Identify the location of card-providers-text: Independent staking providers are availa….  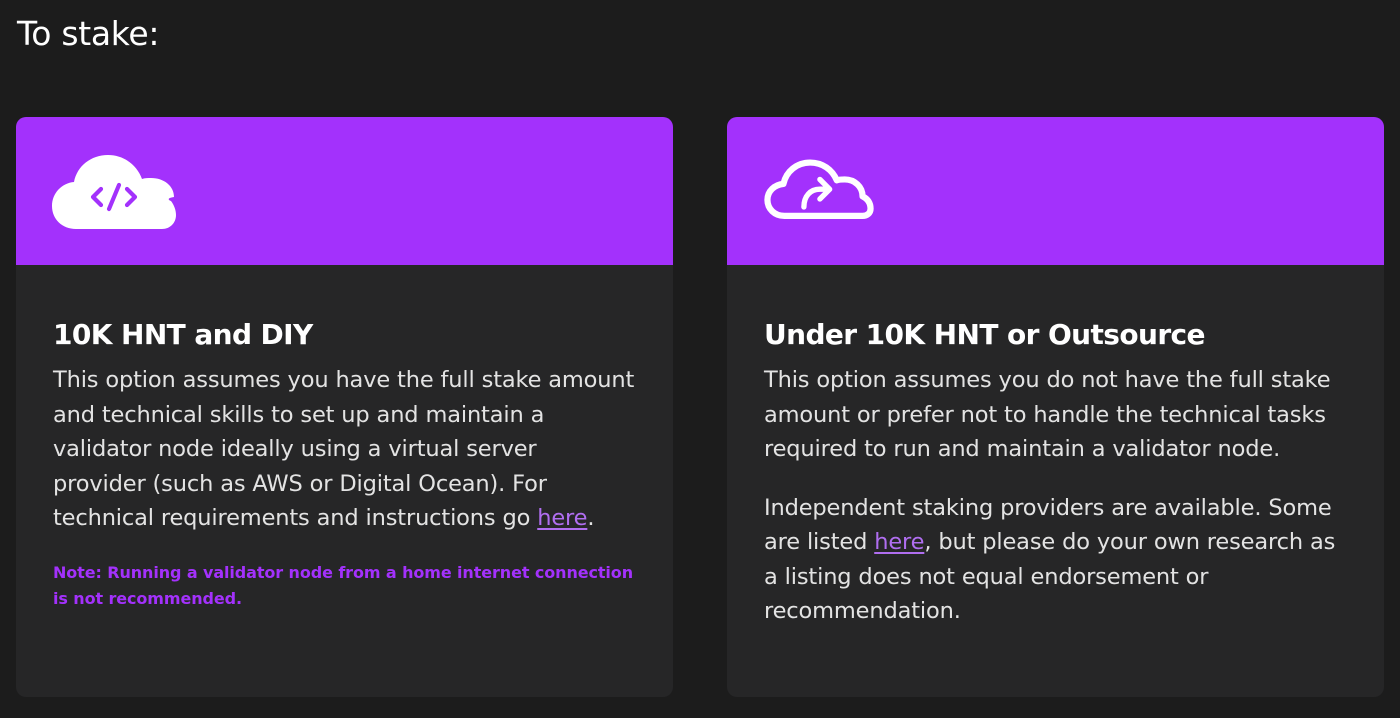
(1055, 560).